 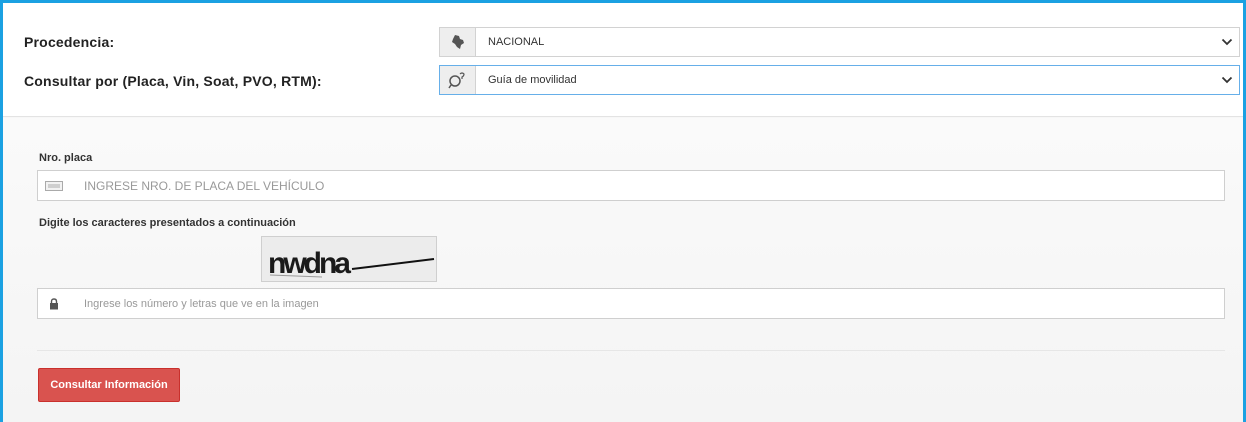 I want to click on divider, so click(x=631, y=350).